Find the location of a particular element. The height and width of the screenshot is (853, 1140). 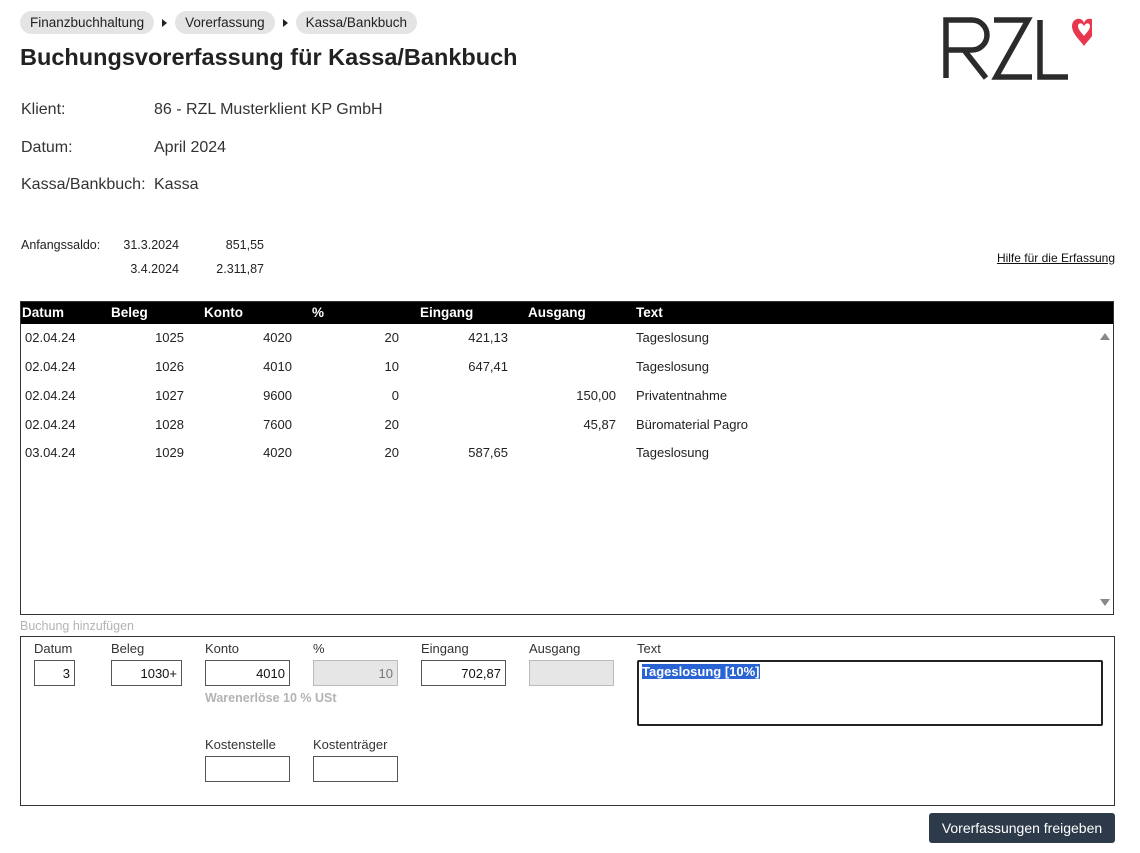

page-title: Buchungsvorerfassung für Kassa/Bankbuch is located at coordinates (269, 57).